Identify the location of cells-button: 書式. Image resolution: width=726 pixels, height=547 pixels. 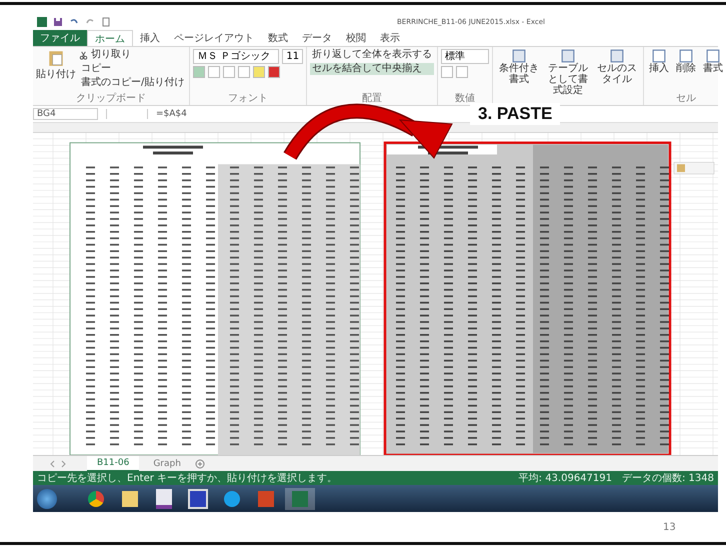
(713, 71).